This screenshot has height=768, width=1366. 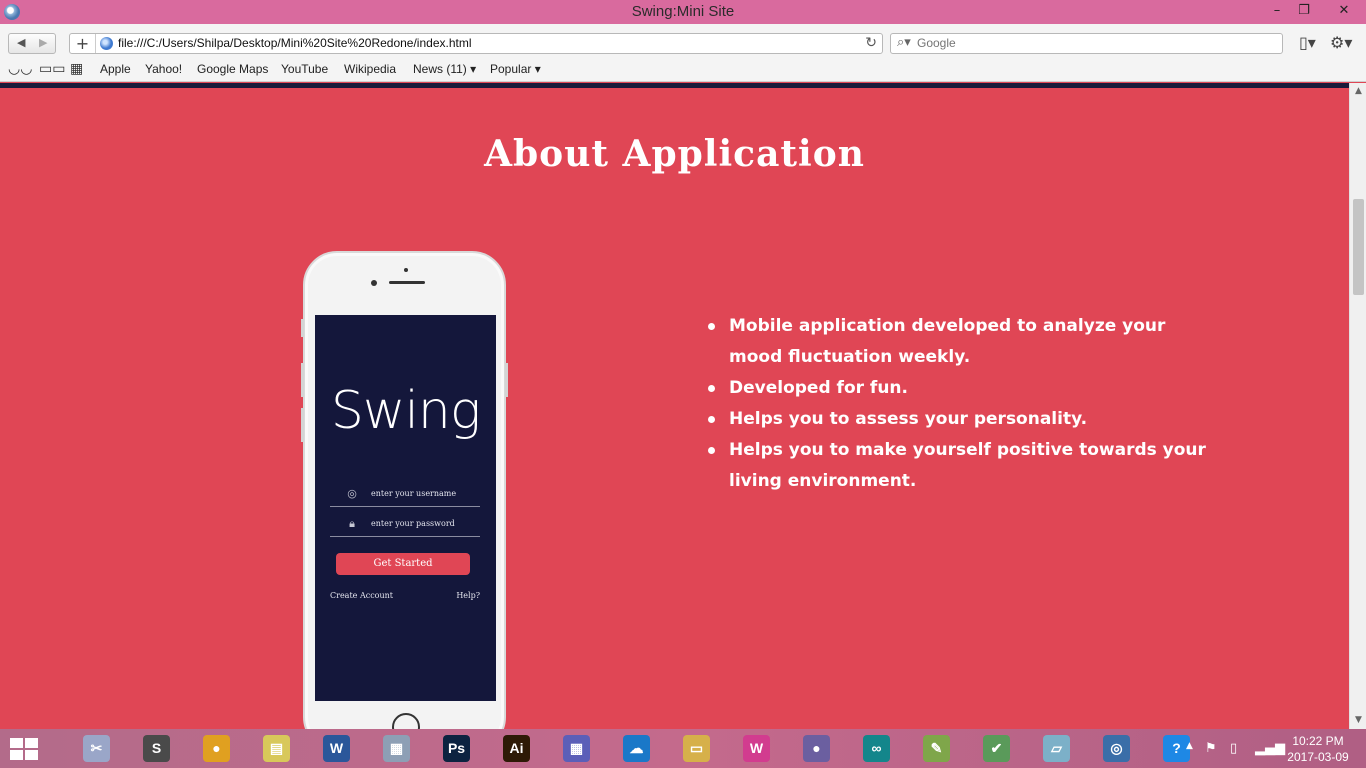 I want to click on phone-camera, so click(x=374, y=283).